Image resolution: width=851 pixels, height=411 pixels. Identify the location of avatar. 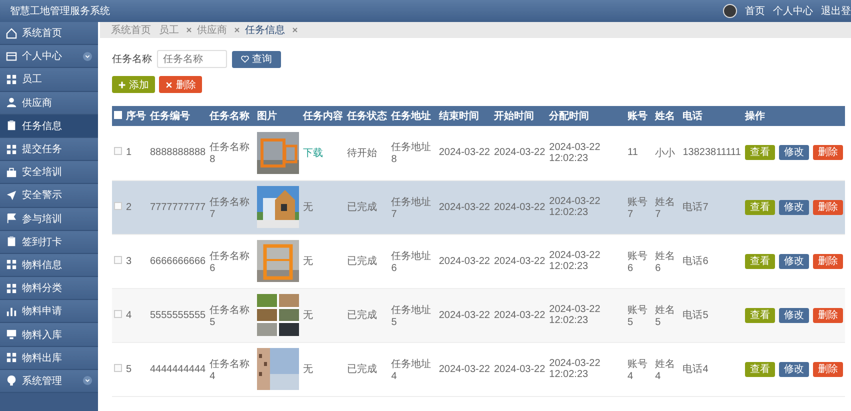
(730, 11).